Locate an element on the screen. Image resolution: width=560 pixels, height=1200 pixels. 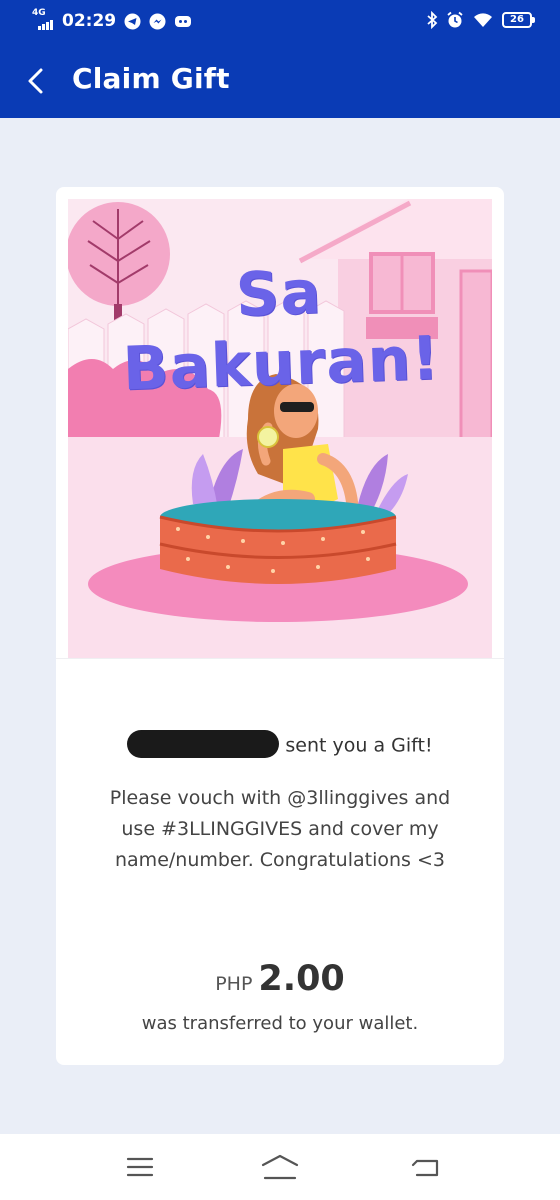
back-button is located at coordinates (36, 81).